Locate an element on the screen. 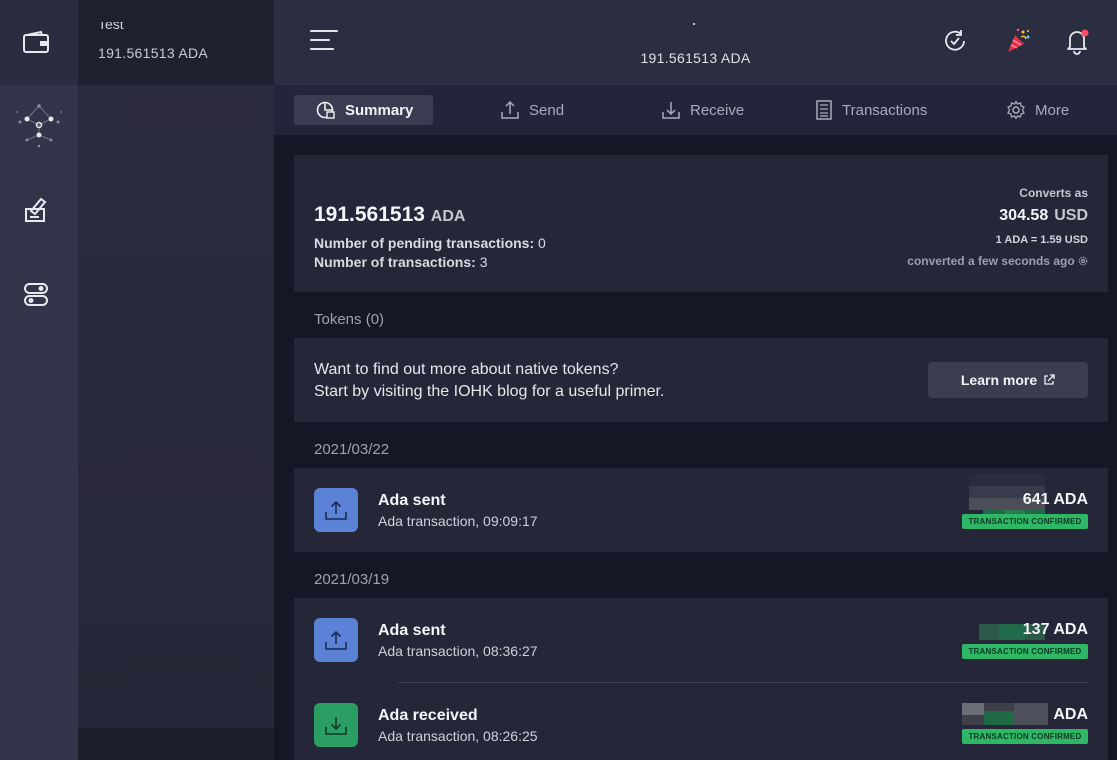 The width and height of the screenshot is (1117, 760). pending-label: Number of pending transactions: is located at coordinates (424, 243).